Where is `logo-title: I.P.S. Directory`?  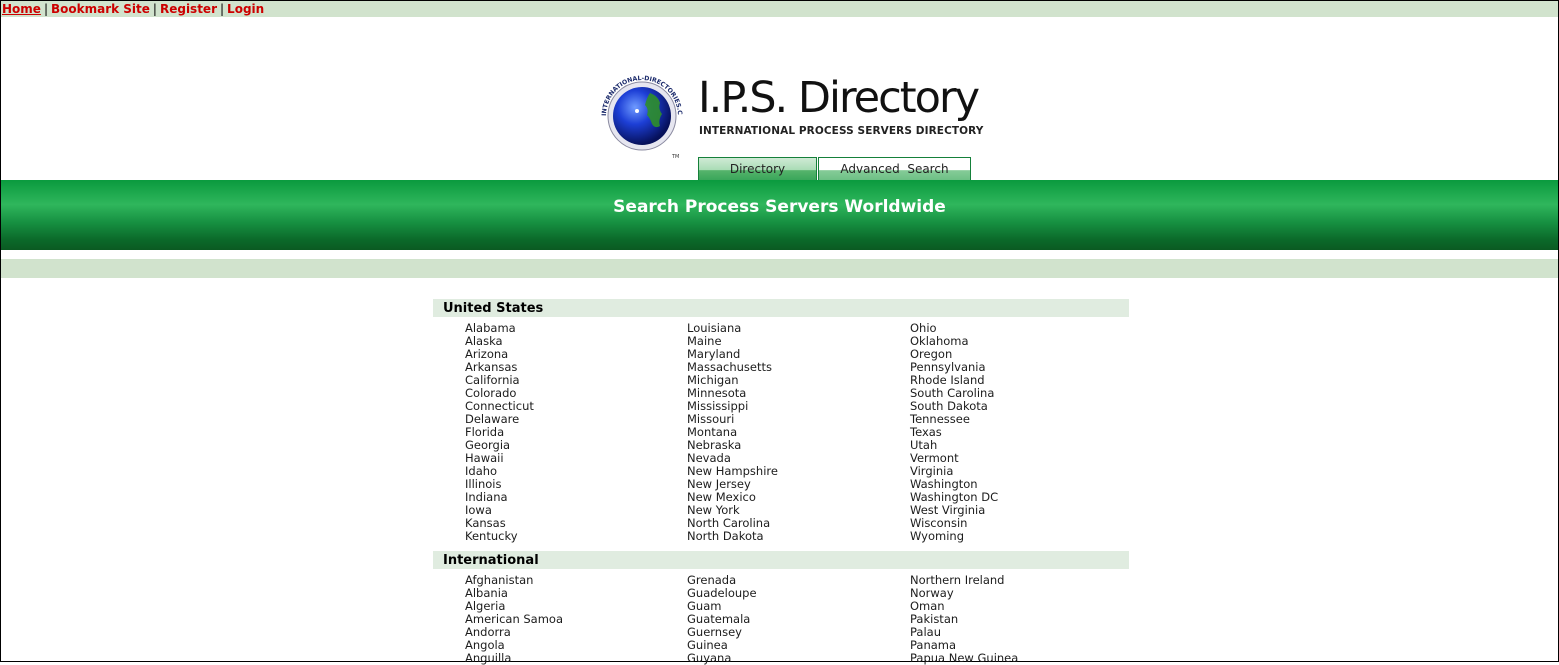 logo-title: I.P.S. Directory is located at coordinates (839, 98).